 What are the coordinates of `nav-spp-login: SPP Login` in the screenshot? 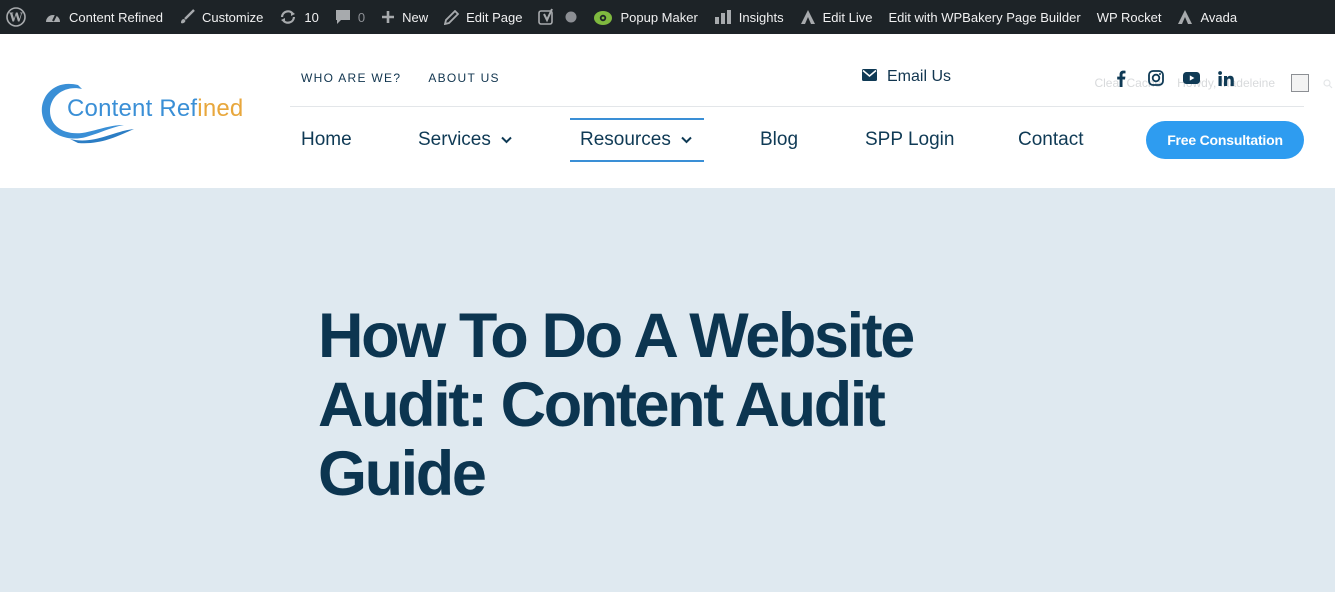 It's located at (909, 140).